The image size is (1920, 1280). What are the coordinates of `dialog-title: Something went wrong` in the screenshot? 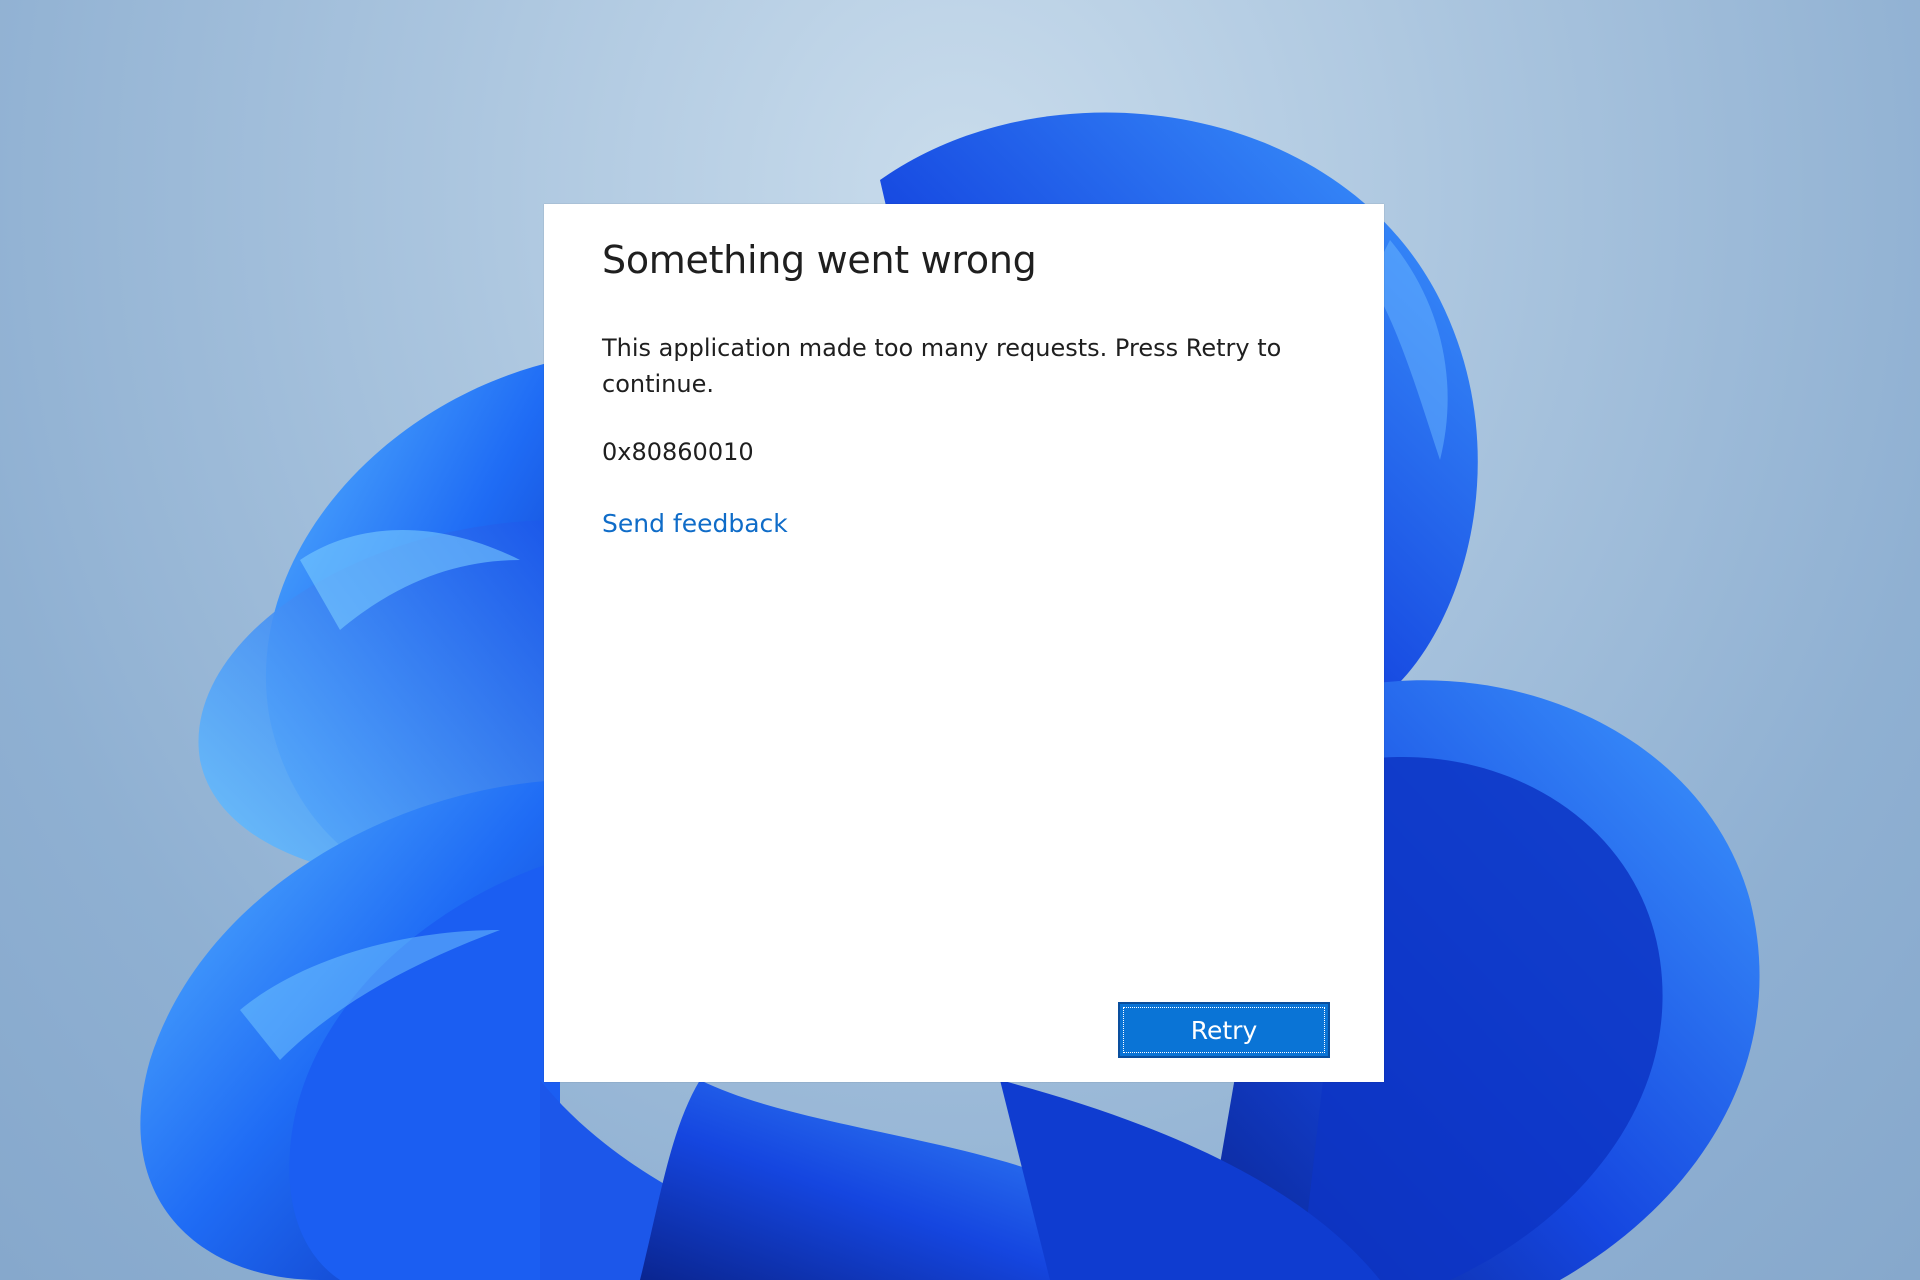 It's located at (819, 260).